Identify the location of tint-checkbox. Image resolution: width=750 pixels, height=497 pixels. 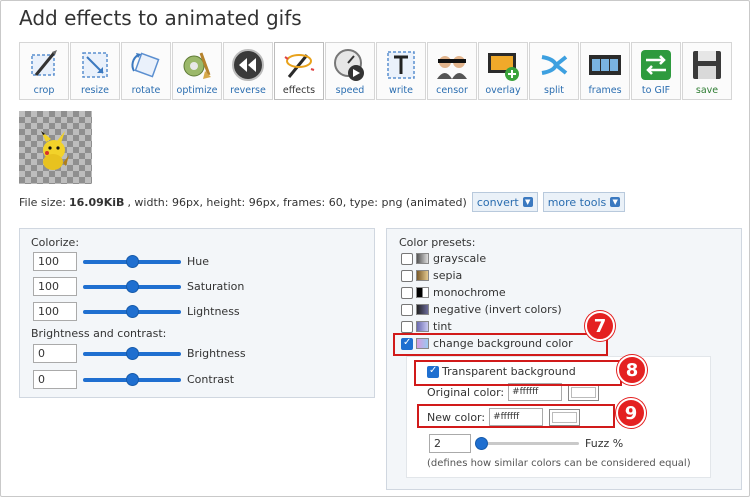
(407, 326).